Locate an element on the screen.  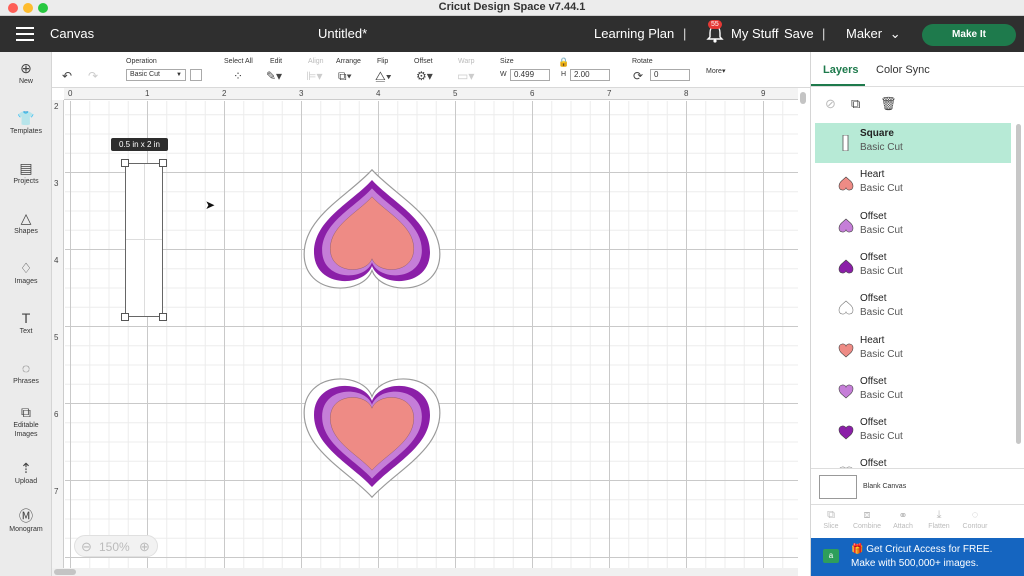
mouse-pointer-icon: ➤ is located at coordinates (210, 205).